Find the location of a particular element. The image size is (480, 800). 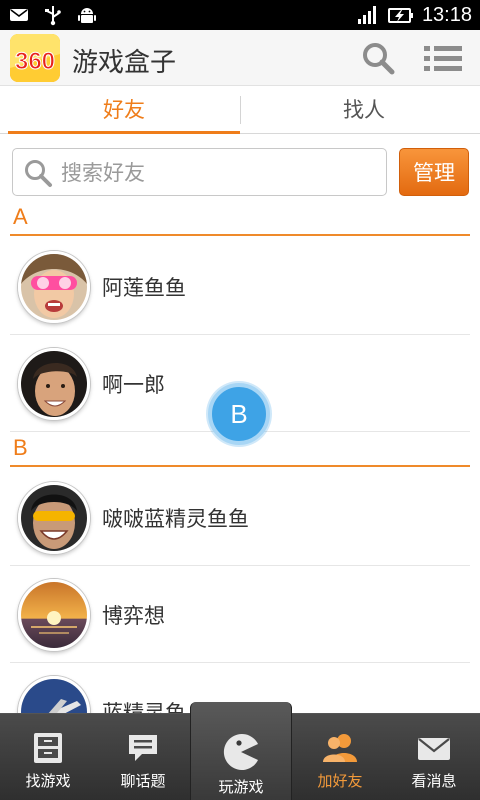

search-icon is located at coordinates (378, 58).